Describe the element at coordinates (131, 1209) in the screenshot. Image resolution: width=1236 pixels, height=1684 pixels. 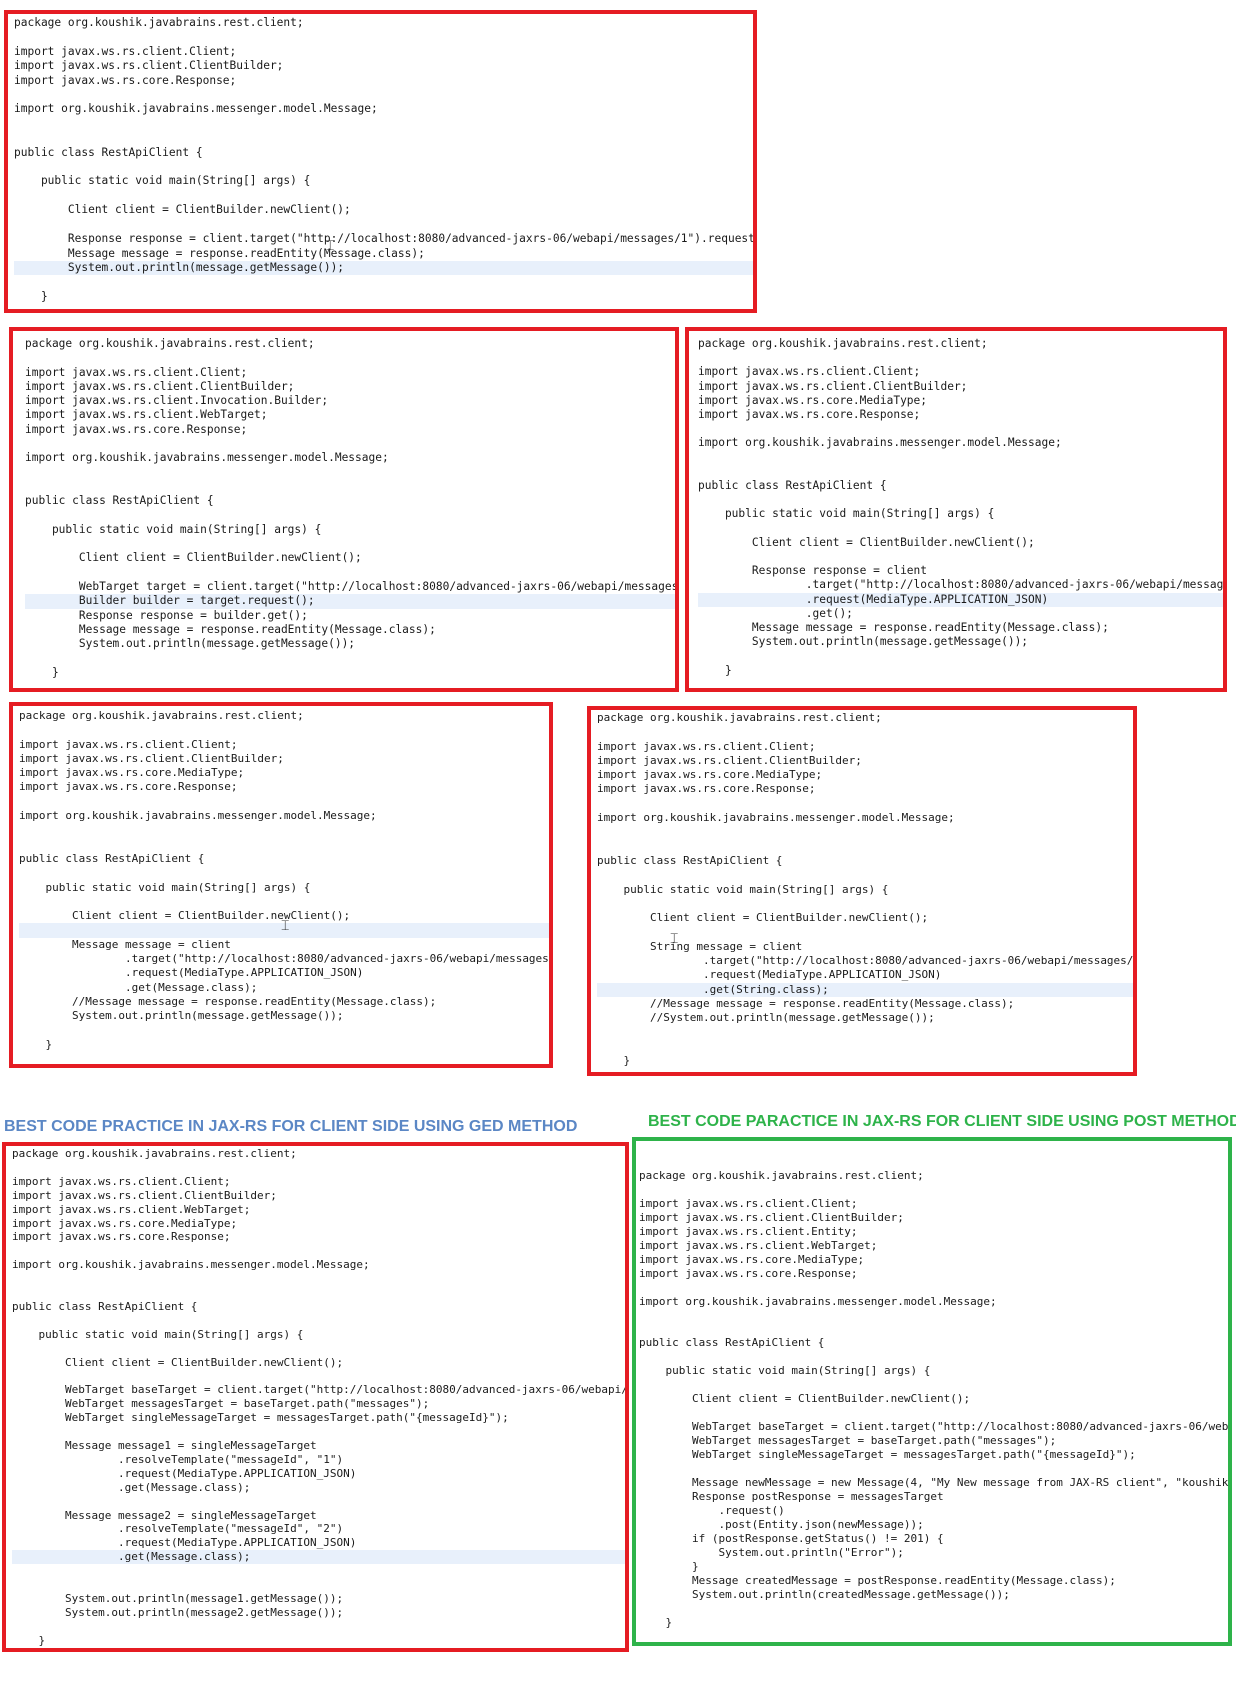
I see `code-line: import javax.ws.rs.client.WebTarget;` at that location.